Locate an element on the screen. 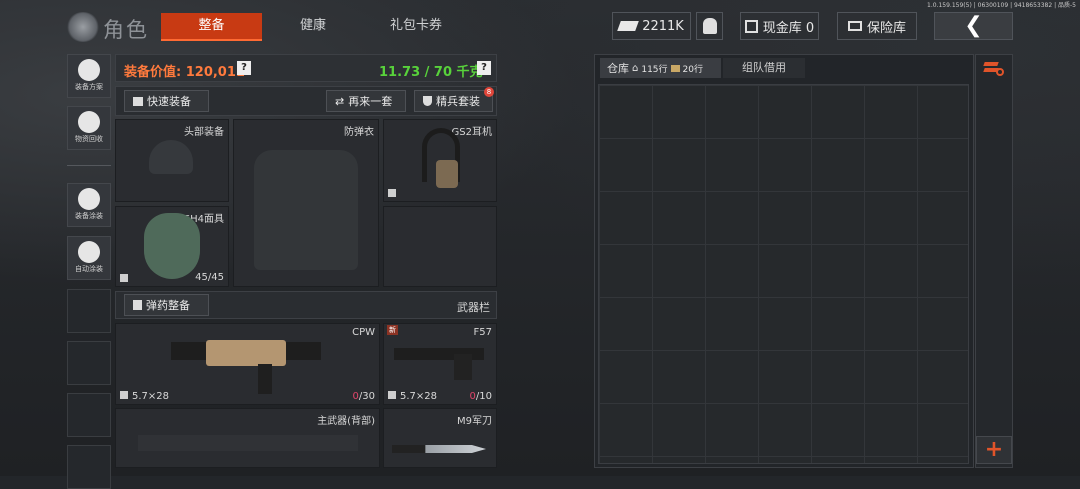 This screenshot has width=1080, height=489. sidebar-item-label: 物资回收 is located at coordinates (89, 139).